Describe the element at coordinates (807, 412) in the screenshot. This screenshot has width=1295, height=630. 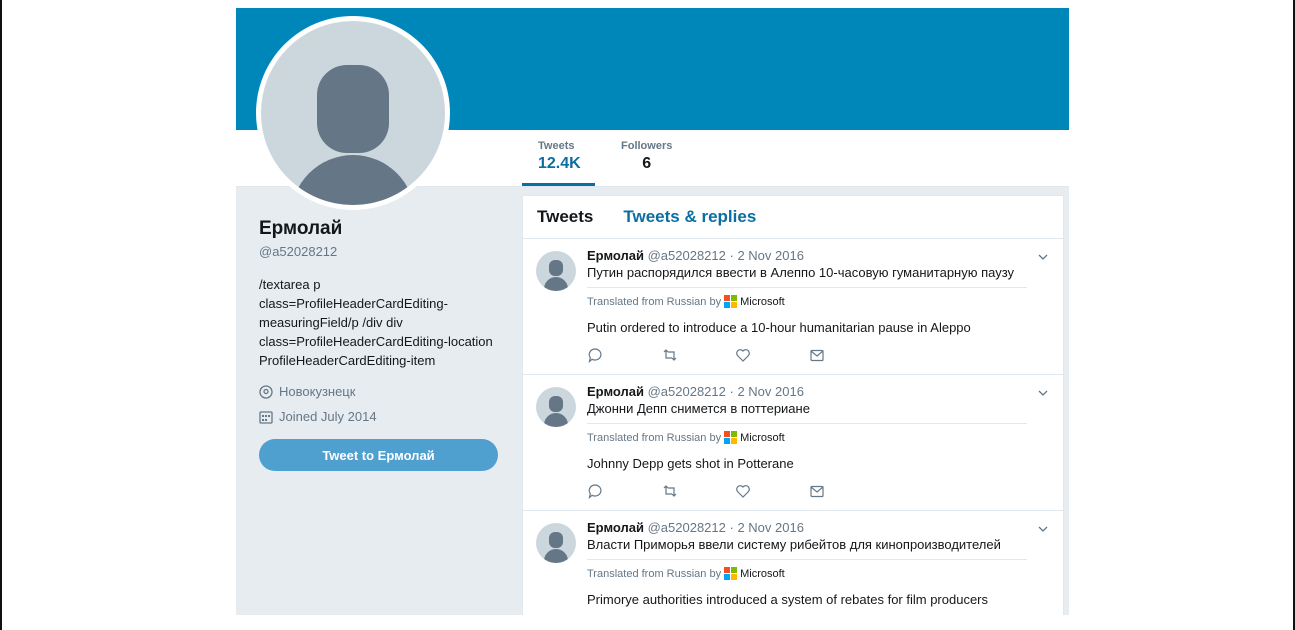
I see `tweet-text: Джонни Депп снимется в поттериане` at that location.